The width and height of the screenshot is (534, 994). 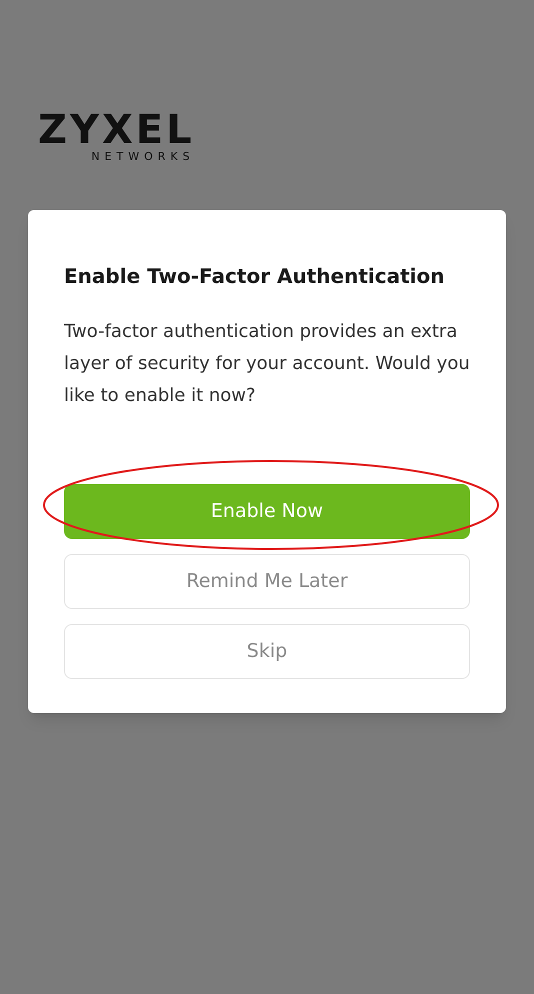 I want to click on logo-subtitle: NETWORKS, so click(x=143, y=157).